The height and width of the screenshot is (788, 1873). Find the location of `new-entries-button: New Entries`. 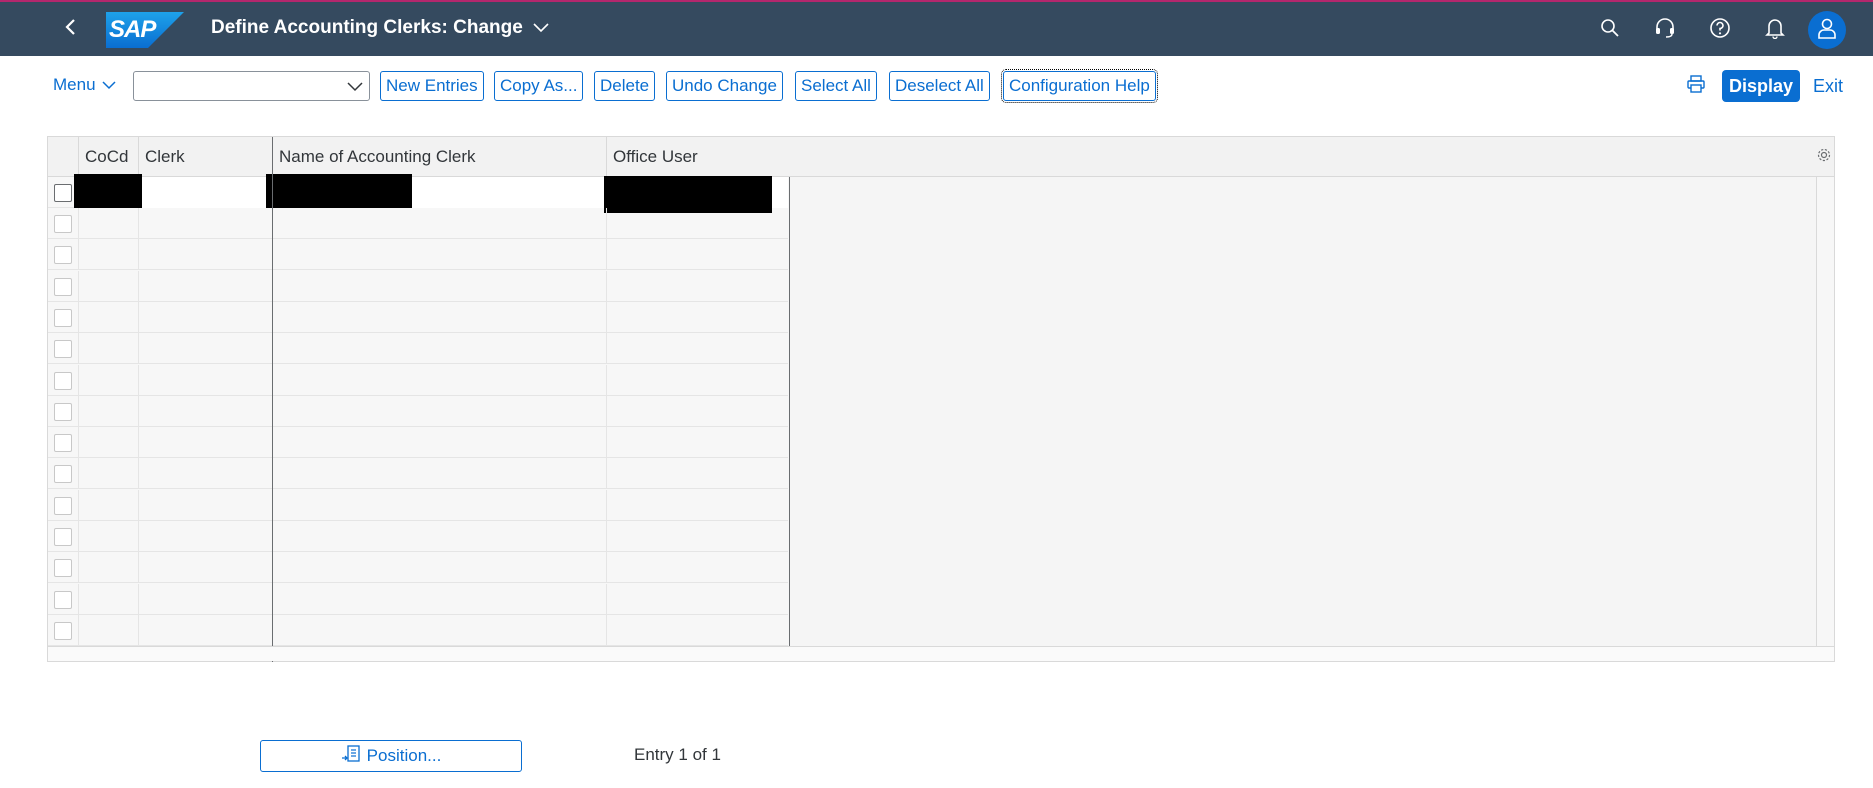

new-entries-button: New Entries is located at coordinates (432, 86).